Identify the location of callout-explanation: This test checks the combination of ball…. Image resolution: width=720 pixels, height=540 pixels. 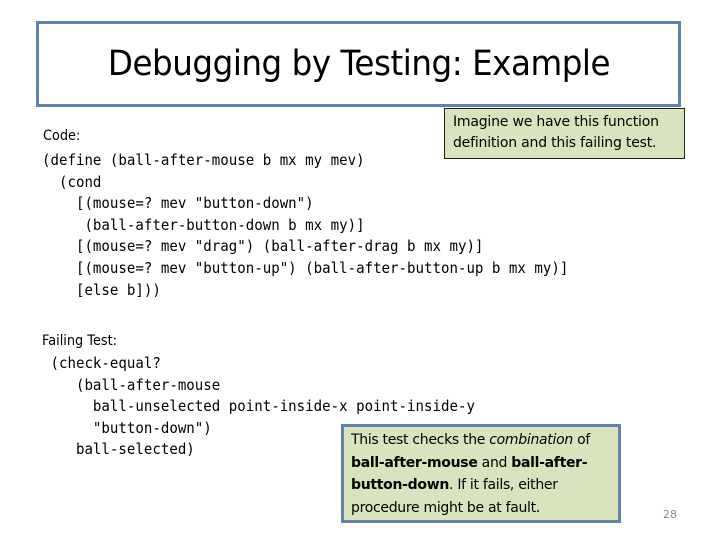
(481, 473).